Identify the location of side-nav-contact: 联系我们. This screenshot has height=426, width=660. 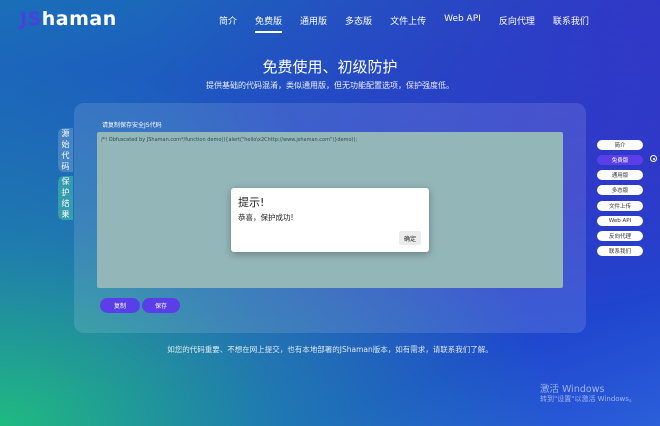
(620, 251).